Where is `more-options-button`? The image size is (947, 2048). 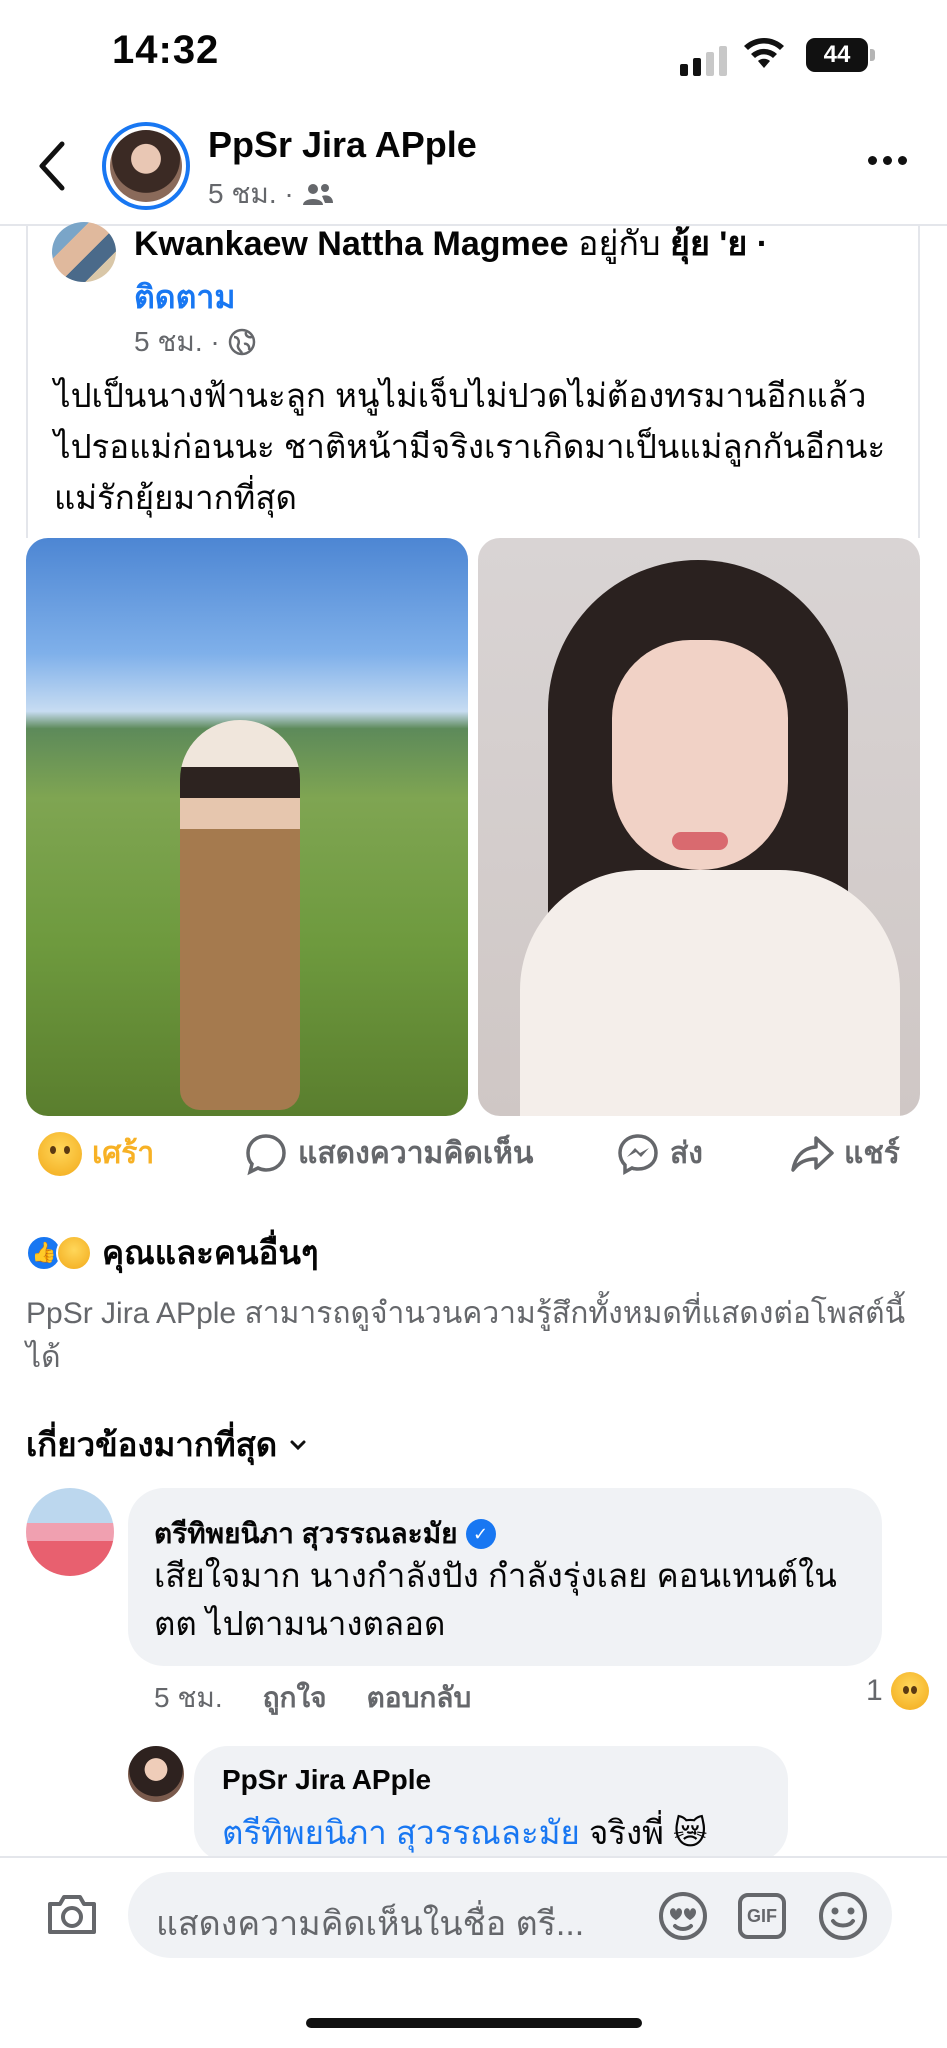 more-options-button is located at coordinates (887, 160).